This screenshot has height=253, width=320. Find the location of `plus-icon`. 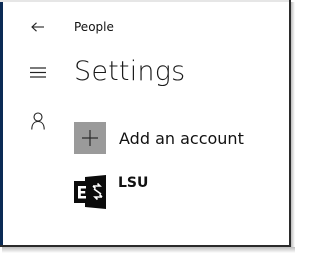

plus-icon is located at coordinates (90, 138).